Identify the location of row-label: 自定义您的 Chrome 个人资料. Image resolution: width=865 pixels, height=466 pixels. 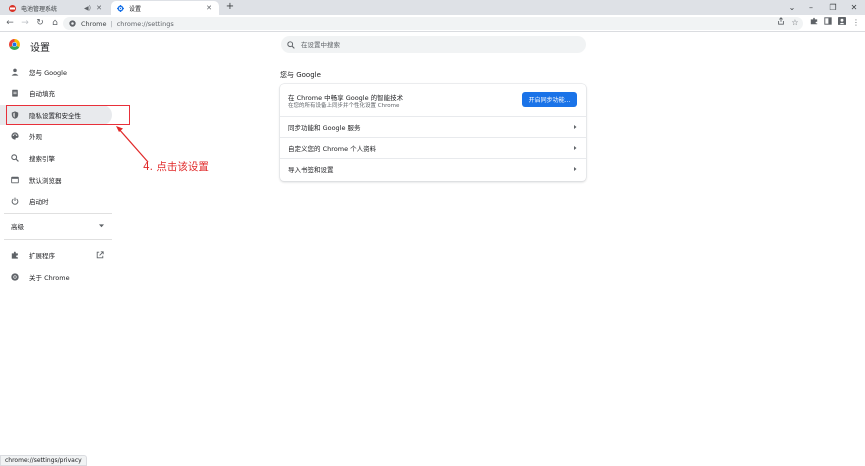
(332, 149).